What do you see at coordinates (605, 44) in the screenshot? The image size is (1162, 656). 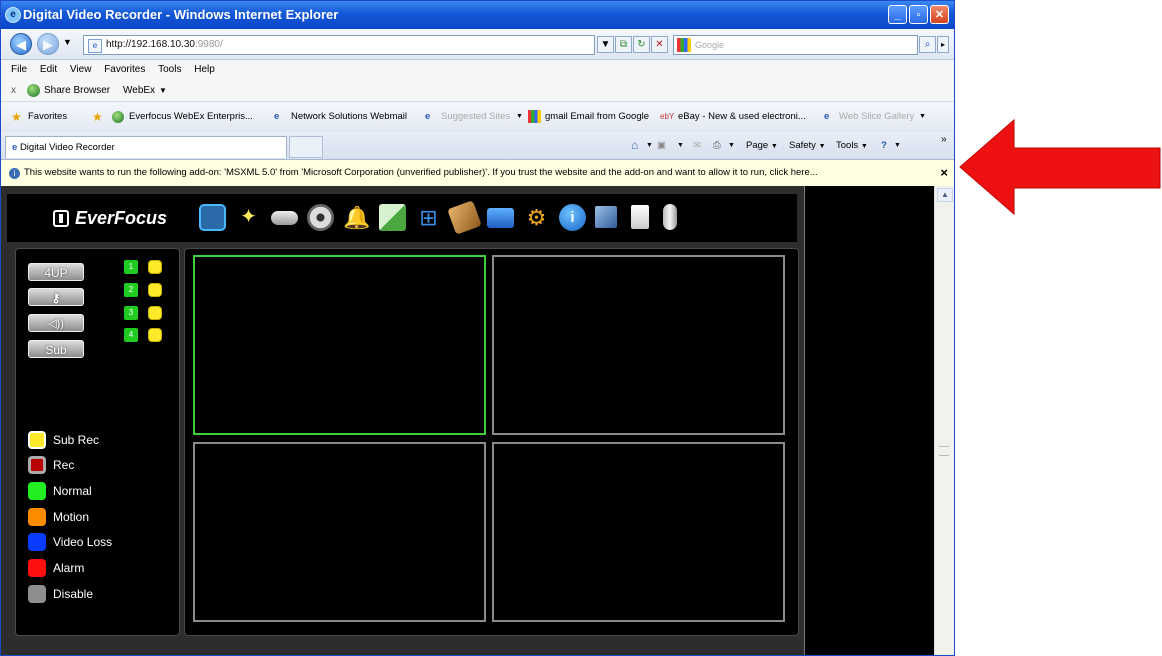 I see `address-dropdown-icon: ▼` at bounding box center [605, 44].